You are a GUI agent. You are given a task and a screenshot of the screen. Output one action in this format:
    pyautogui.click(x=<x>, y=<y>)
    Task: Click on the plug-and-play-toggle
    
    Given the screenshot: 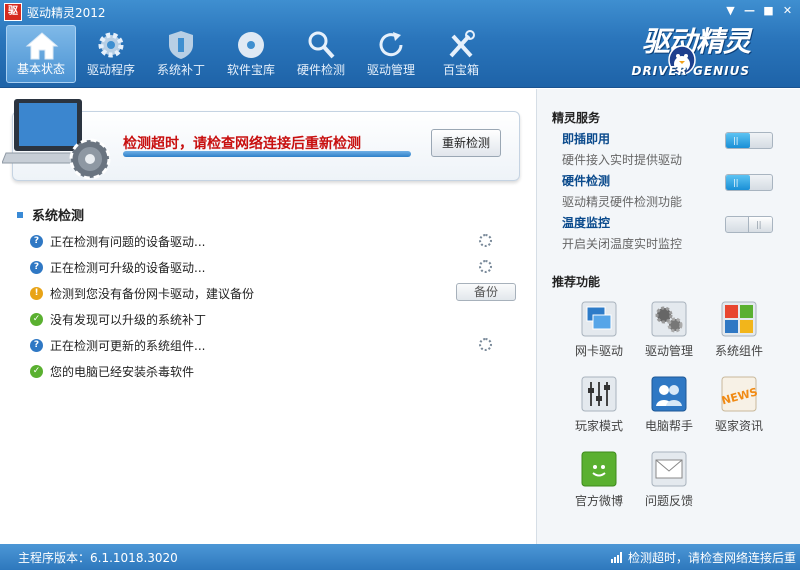 What is the action you would take?
    pyautogui.click(x=749, y=140)
    